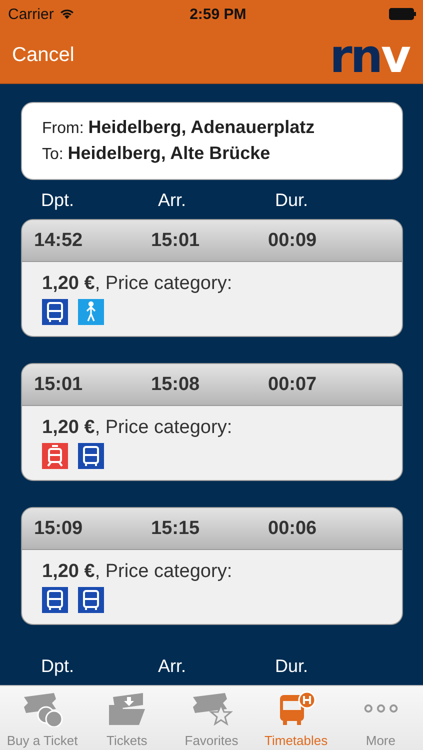  I want to click on tab: More, so click(380, 718).